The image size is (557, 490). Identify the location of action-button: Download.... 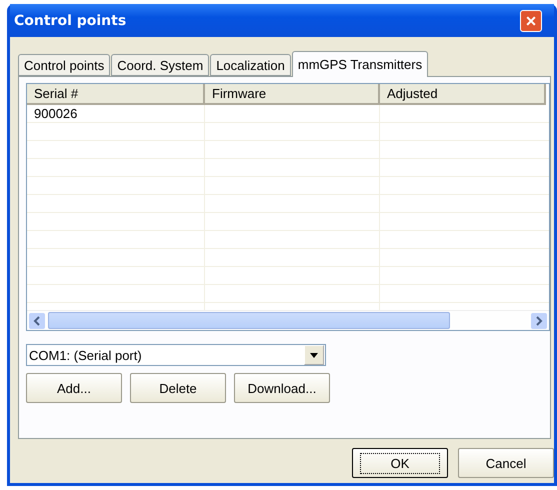
(282, 388).